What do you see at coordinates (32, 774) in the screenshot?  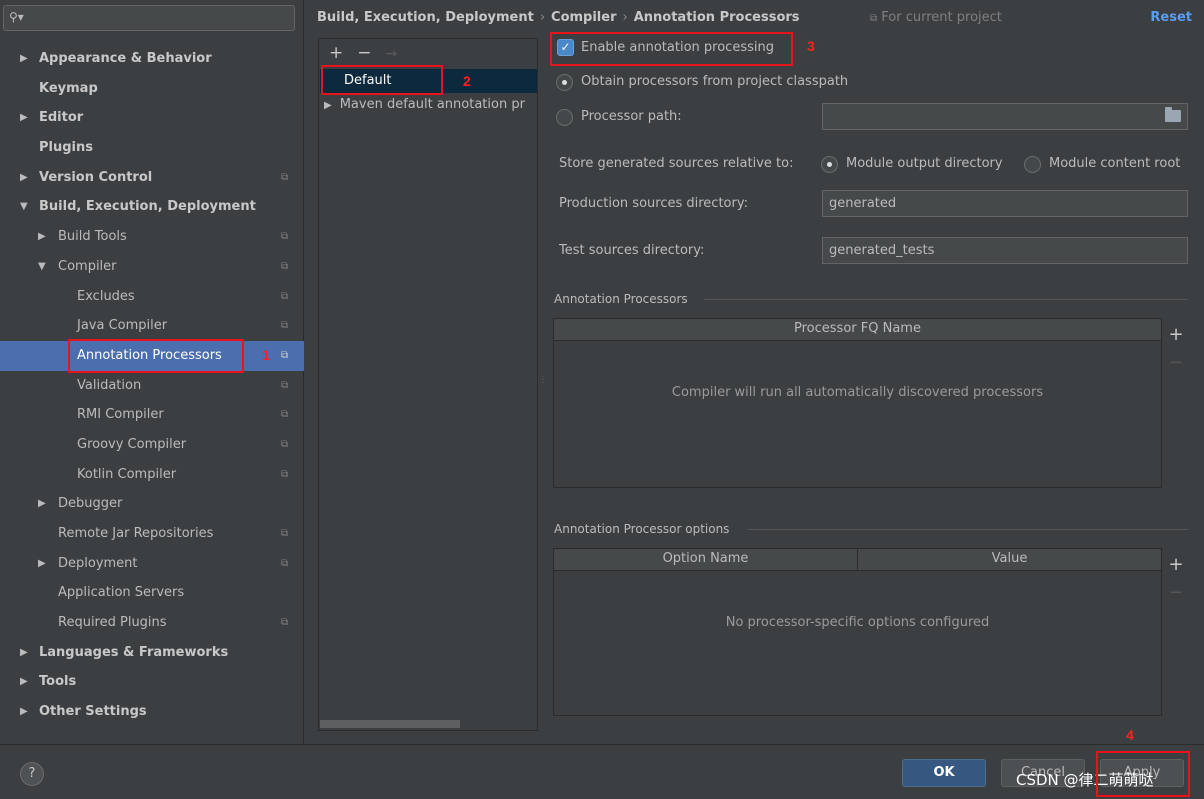 I see `help-button: ?` at bounding box center [32, 774].